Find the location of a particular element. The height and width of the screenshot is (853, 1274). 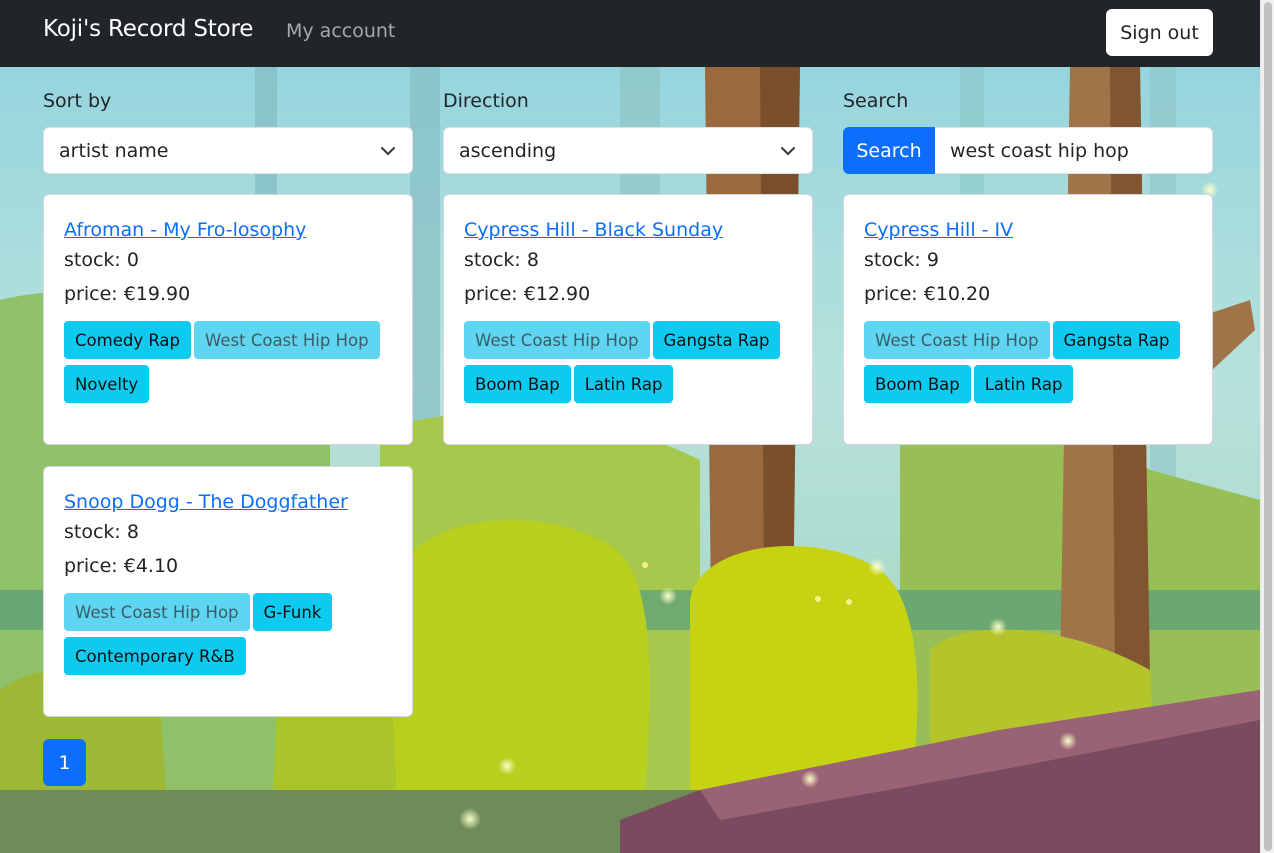

tag-badge: G-Funk is located at coordinates (292, 612).